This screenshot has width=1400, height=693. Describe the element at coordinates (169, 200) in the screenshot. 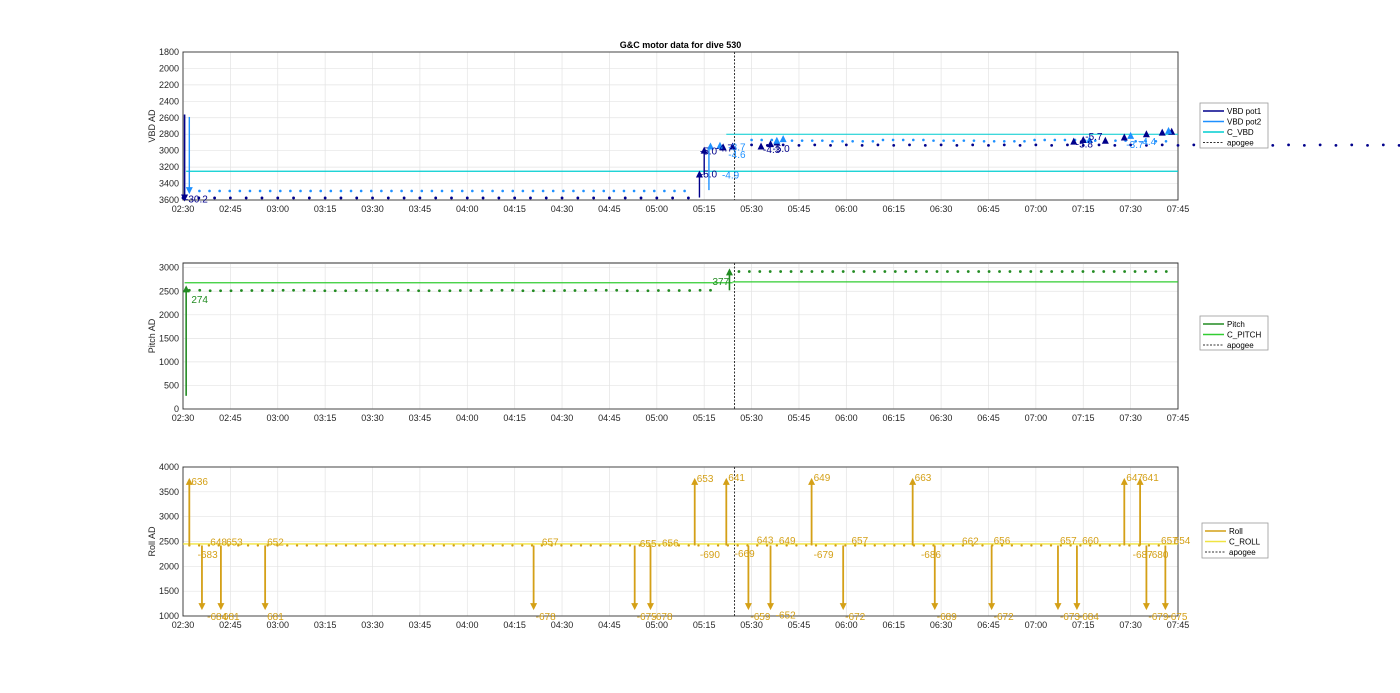

I see `y-tick-label: 3600` at that location.